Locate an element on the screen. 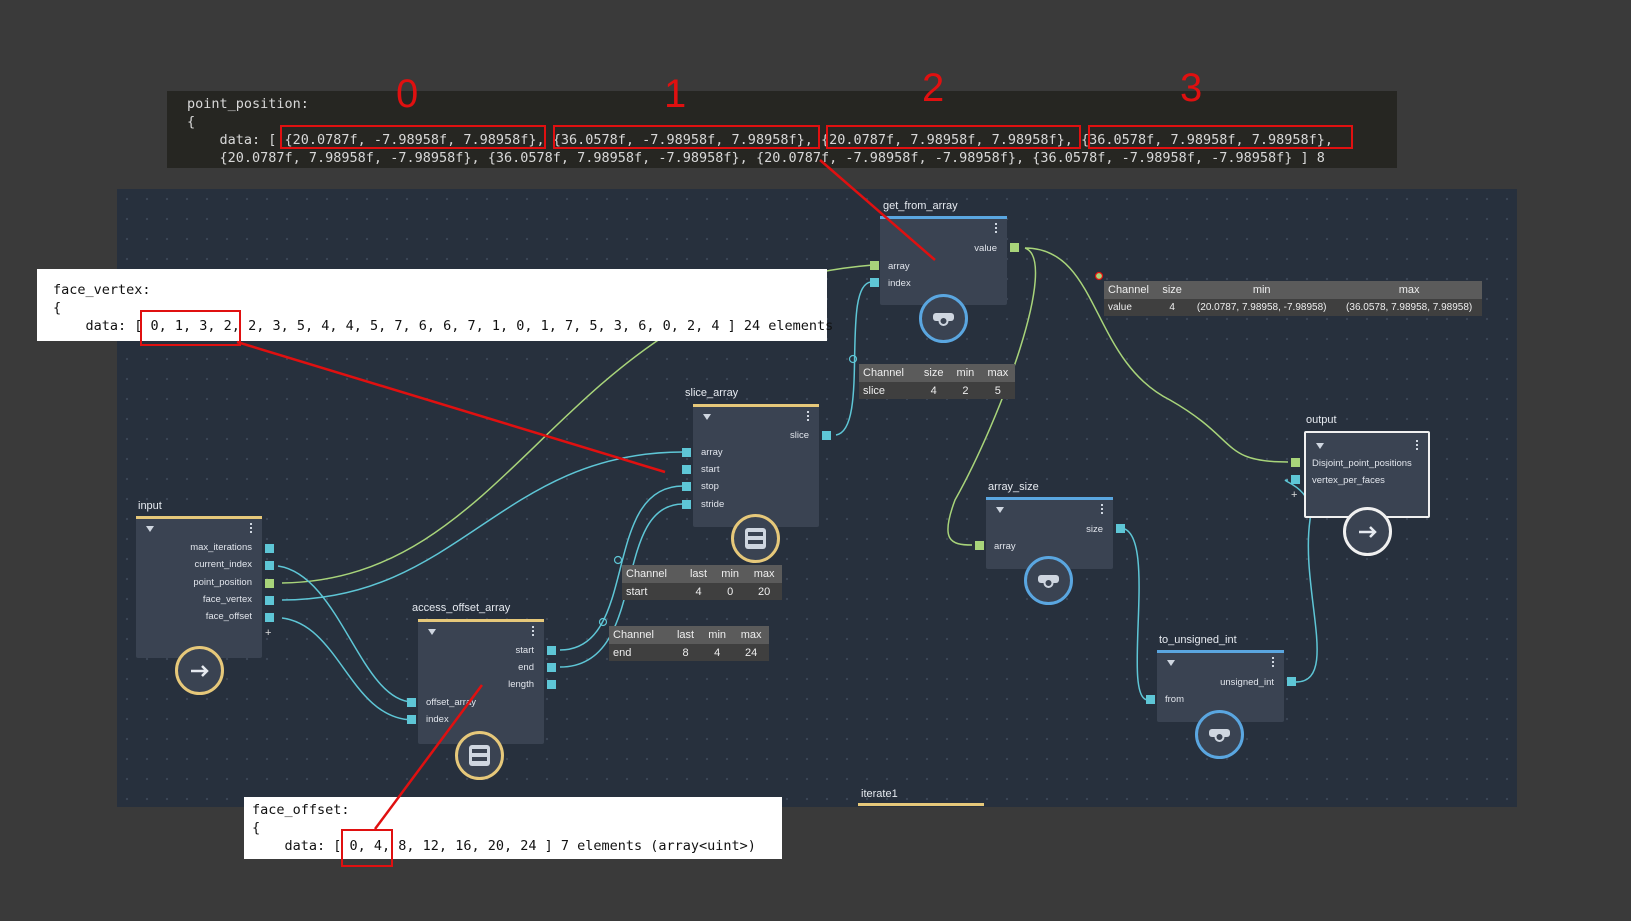  annotation-line-face-vertex is located at coordinates (451, 407).